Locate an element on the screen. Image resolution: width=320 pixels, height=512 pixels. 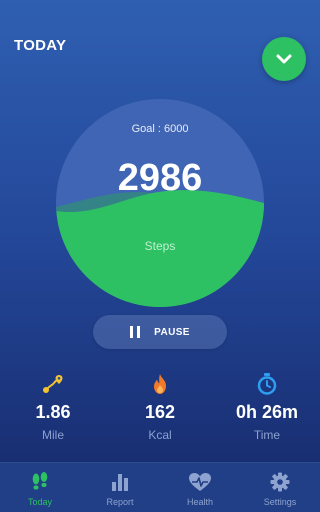
stopwatch-icon is located at coordinates (267, 384).